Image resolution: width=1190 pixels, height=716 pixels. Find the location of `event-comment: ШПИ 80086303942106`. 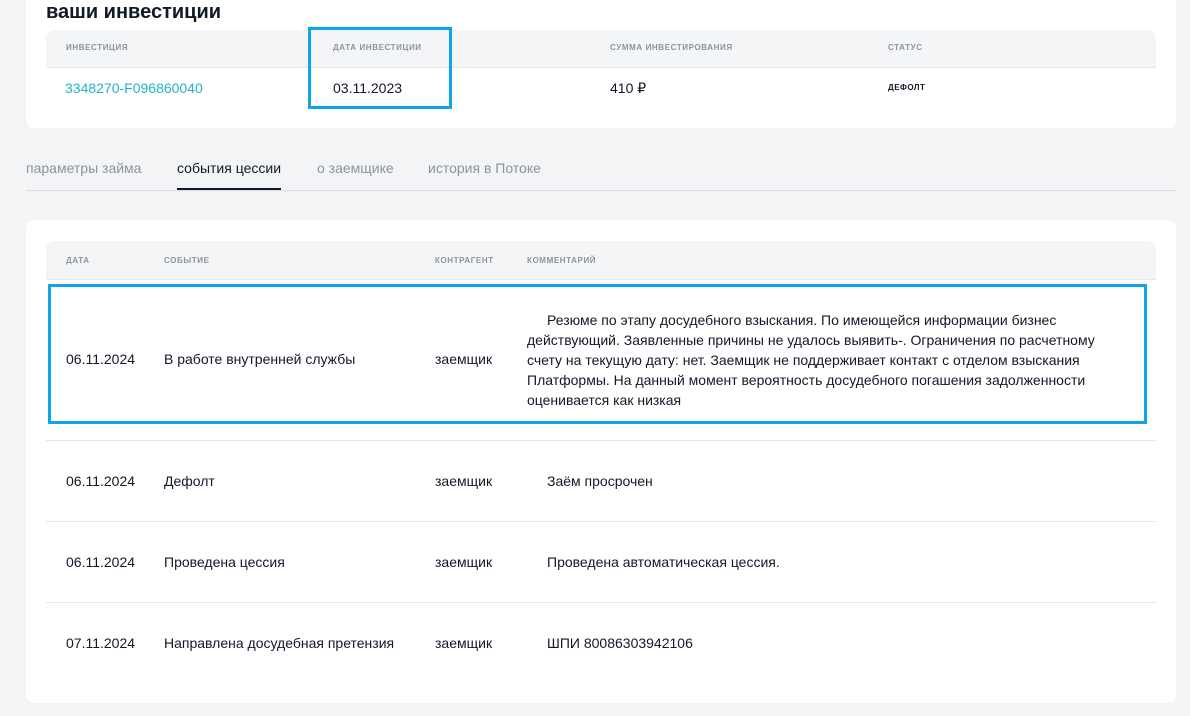

event-comment: ШПИ 80086303942106 is located at coordinates (620, 643).